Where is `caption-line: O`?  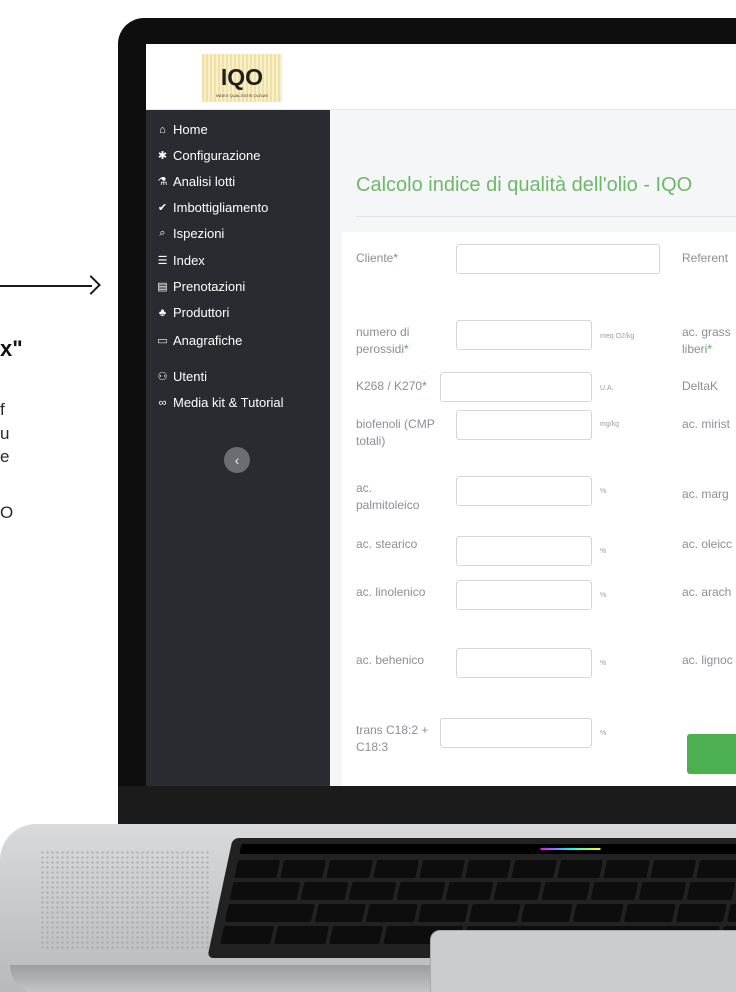
caption-line: O is located at coordinates (7, 512).